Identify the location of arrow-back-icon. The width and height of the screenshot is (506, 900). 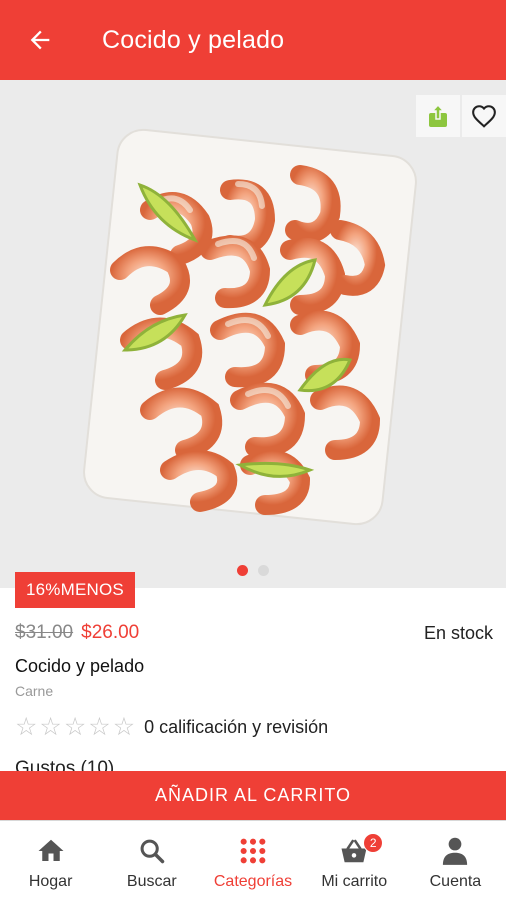
(40, 40).